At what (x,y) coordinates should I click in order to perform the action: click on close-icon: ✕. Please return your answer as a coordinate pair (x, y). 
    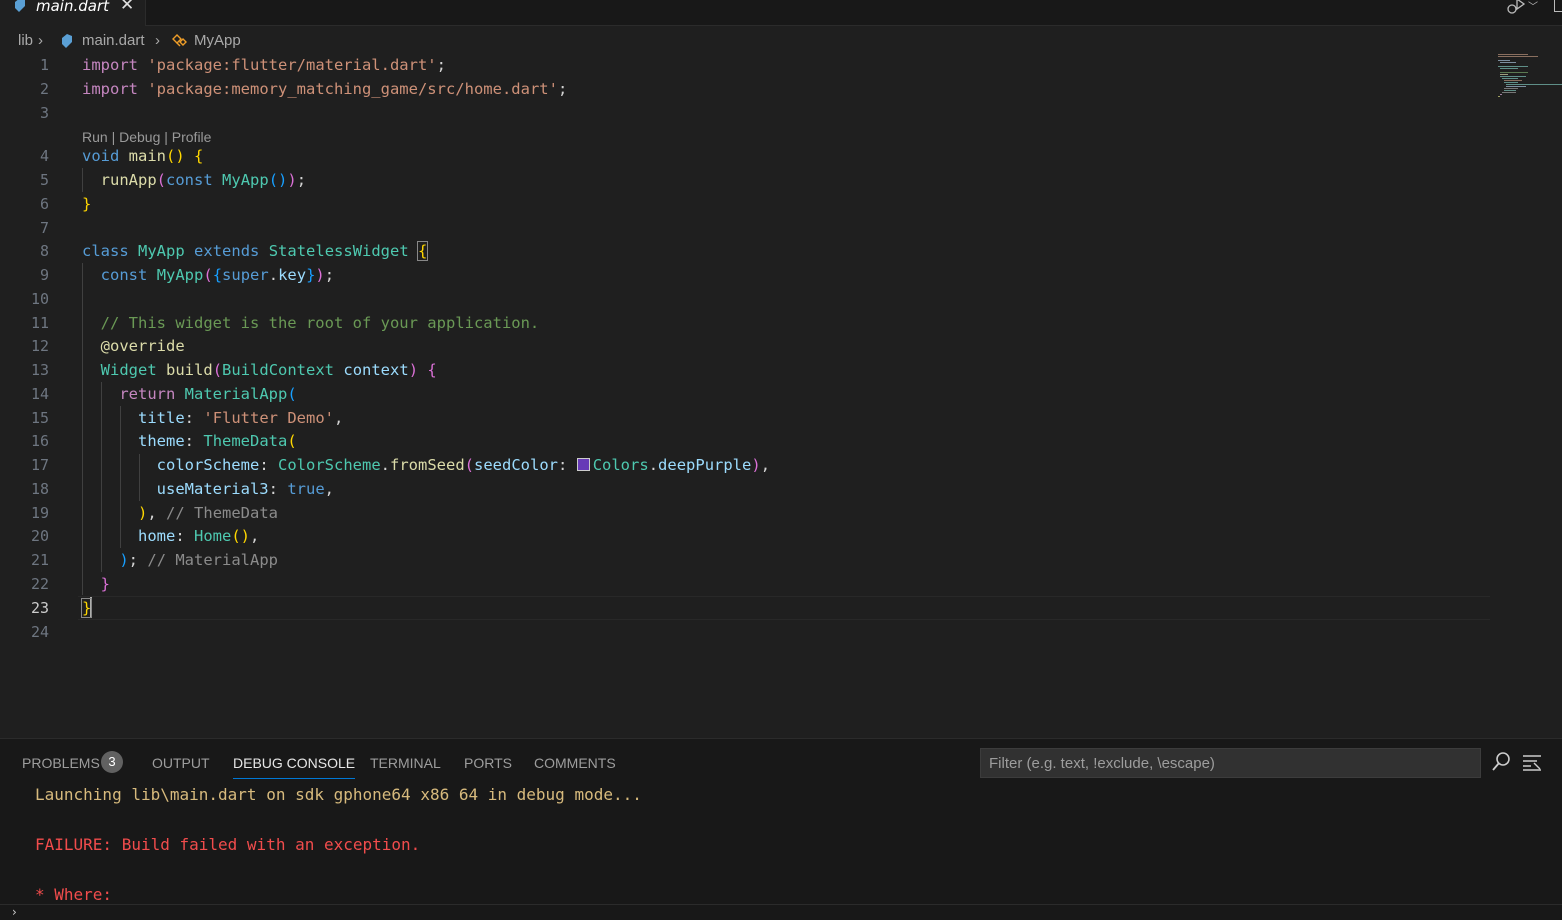
    Looking at the image, I should click on (127, 7).